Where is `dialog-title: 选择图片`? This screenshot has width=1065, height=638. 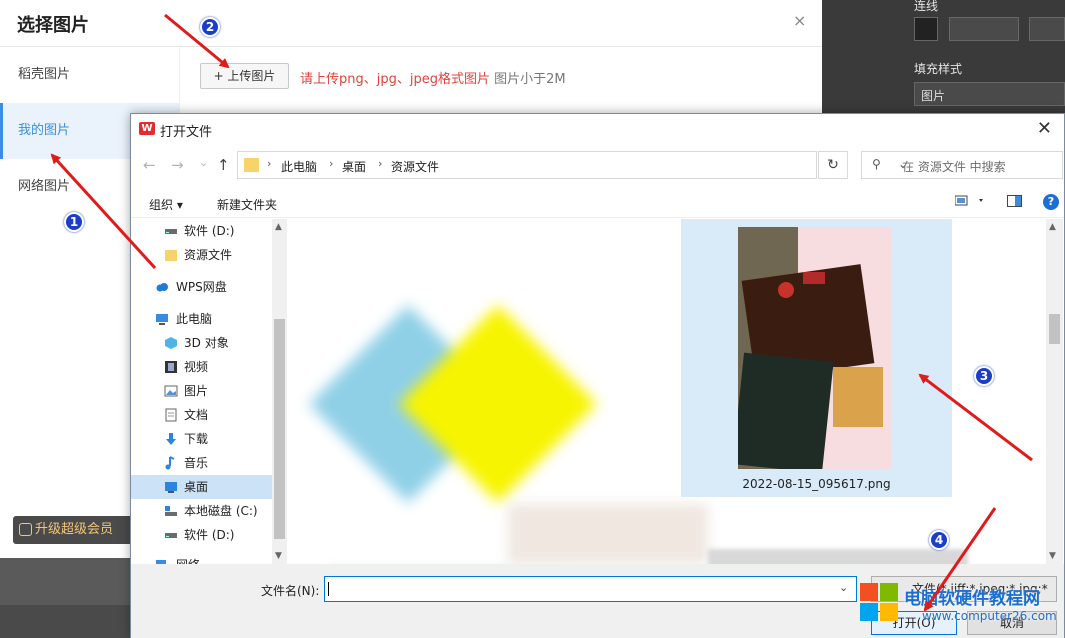 dialog-title: 选择图片 is located at coordinates (53, 25).